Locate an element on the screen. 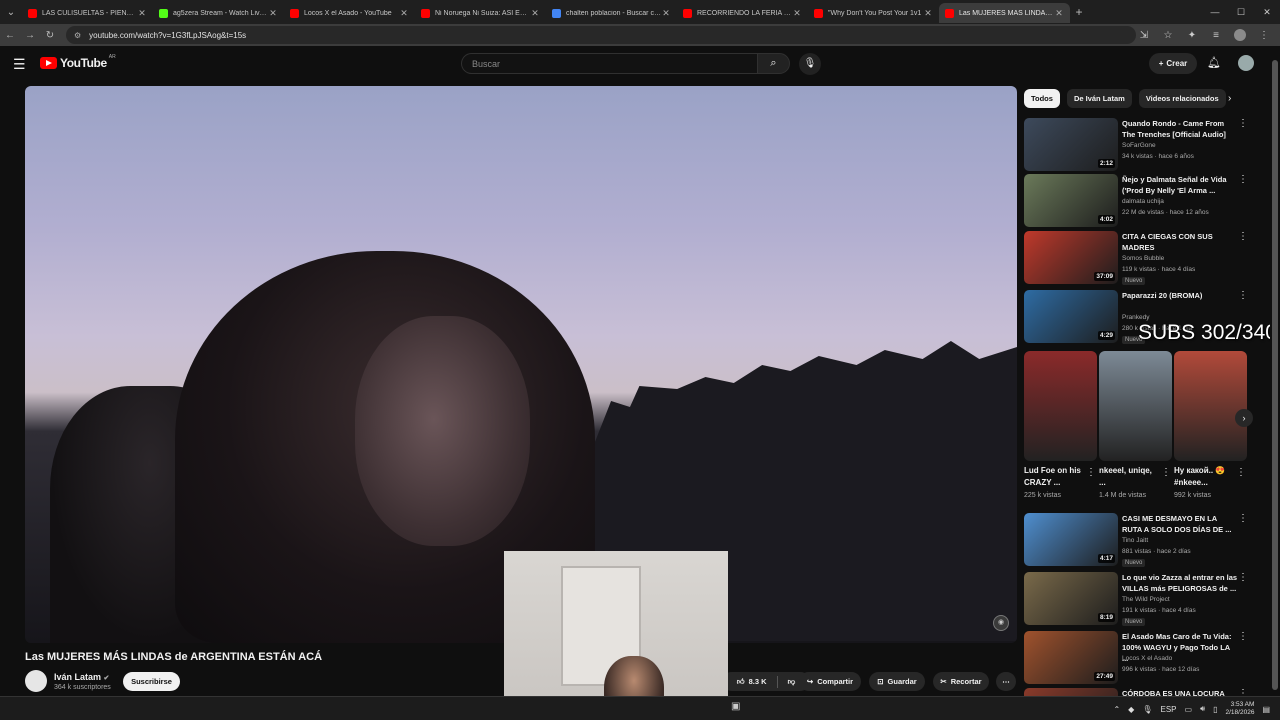 Image resolution: width=1280 pixels, height=720 pixels. channel-name: Iván Latam ✔ is located at coordinates (81, 677).